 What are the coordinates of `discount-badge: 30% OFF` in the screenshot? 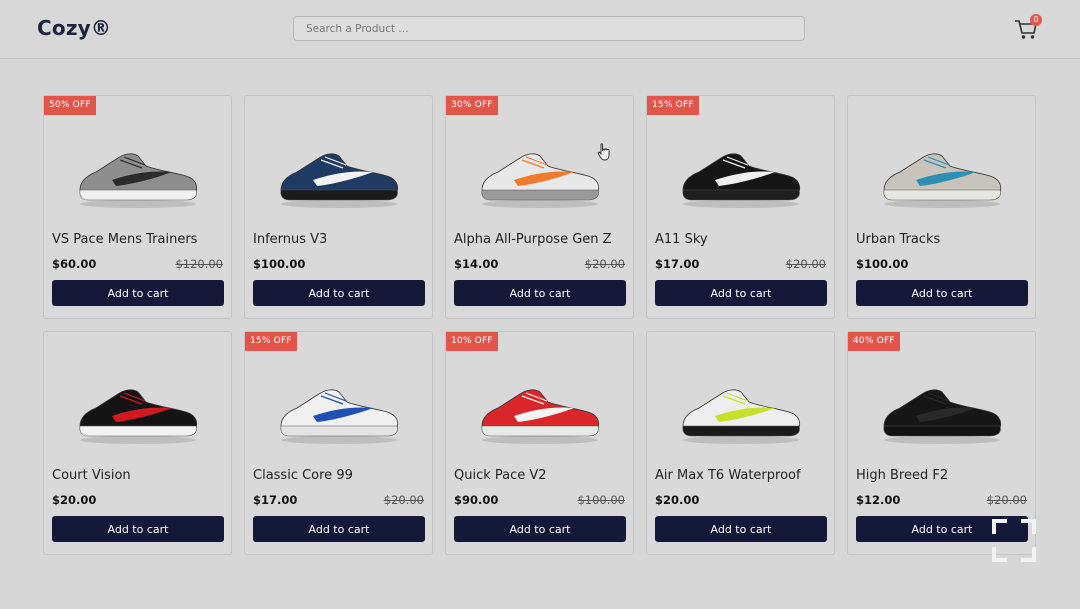 It's located at (472, 105).